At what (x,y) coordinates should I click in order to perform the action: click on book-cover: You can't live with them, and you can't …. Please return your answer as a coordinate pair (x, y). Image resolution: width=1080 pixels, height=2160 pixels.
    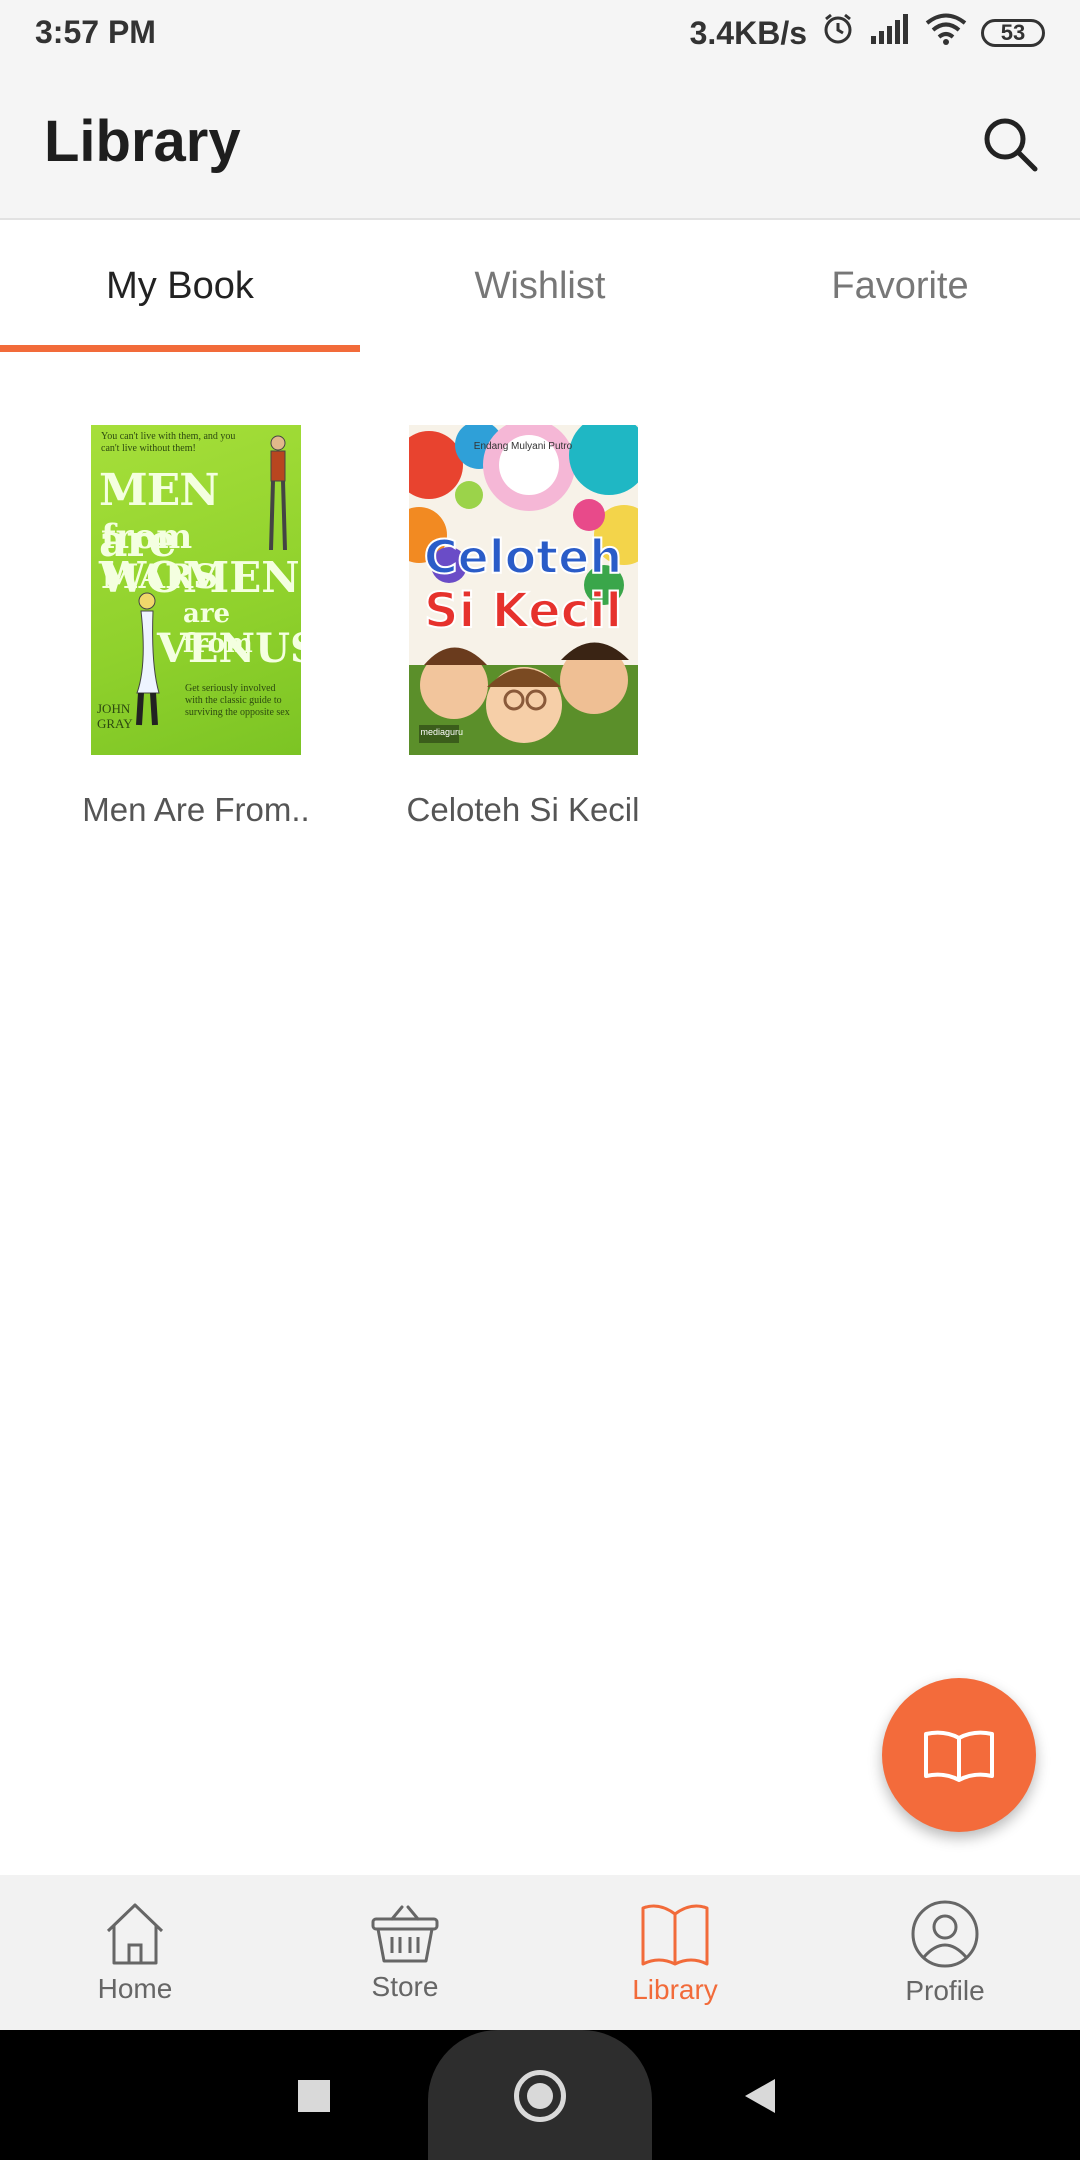
    Looking at the image, I should click on (196, 590).